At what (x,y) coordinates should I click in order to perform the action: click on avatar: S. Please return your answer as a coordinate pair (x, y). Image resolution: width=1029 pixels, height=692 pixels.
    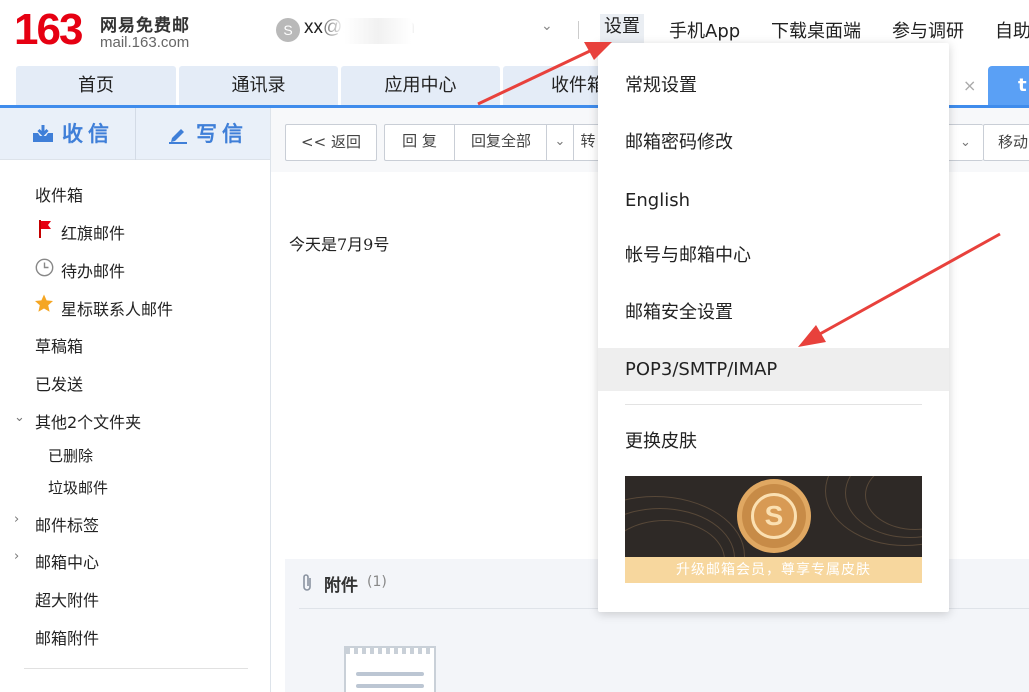
    Looking at the image, I should click on (288, 30).